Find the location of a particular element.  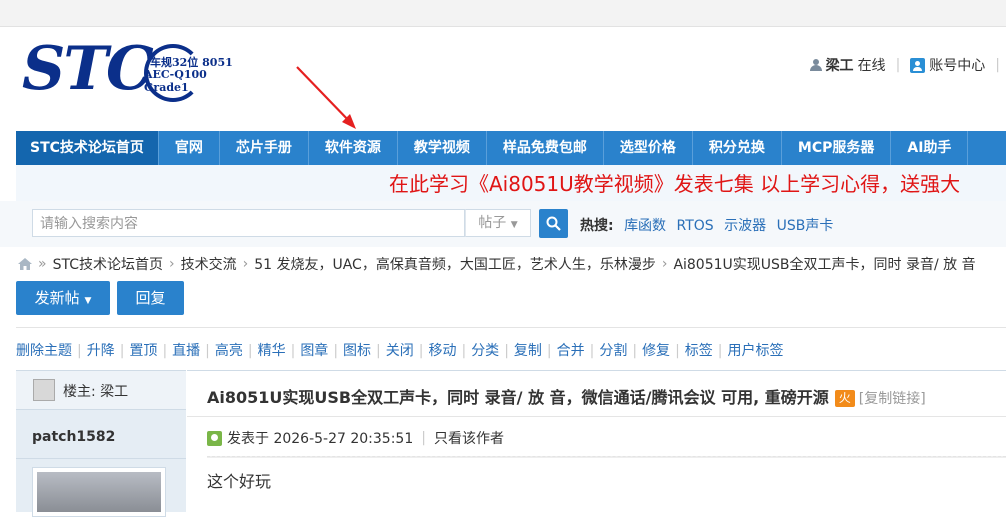

announcement-marquee: 在此学习《Ai8051U教学视频》发表七集 以上学习心得，送强大 is located at coordinates (511, 183).